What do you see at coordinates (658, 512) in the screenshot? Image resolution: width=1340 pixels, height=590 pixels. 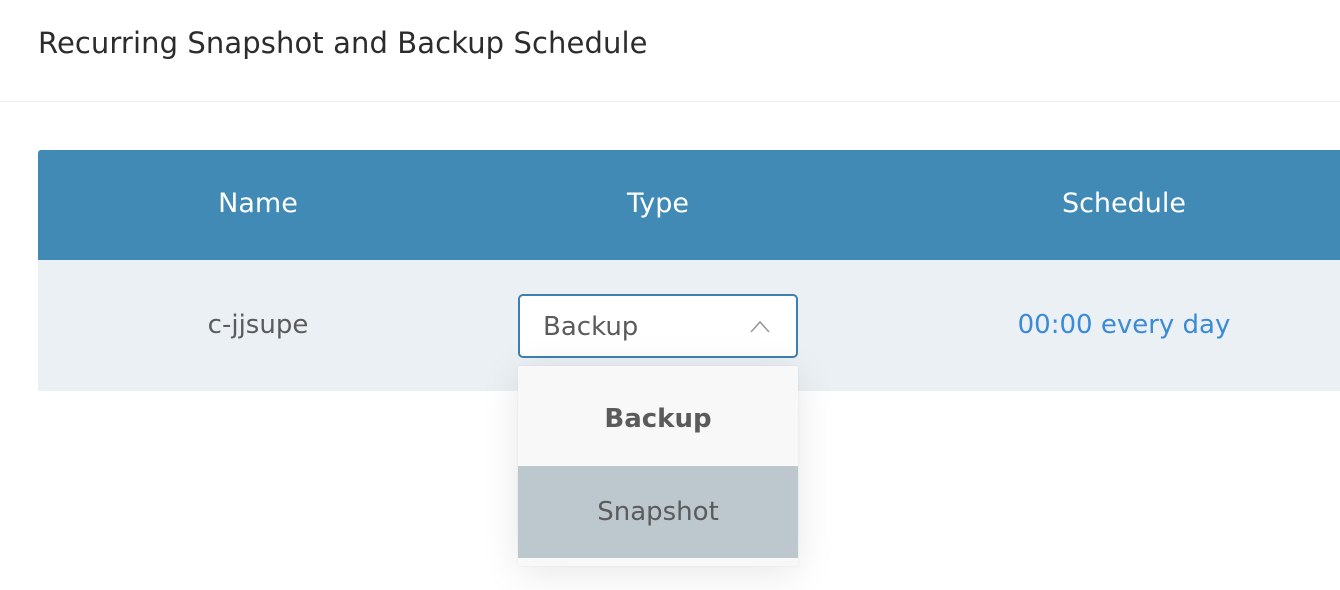 I see `option-snapshot: Snapshot` at bounding box center [658, 512].